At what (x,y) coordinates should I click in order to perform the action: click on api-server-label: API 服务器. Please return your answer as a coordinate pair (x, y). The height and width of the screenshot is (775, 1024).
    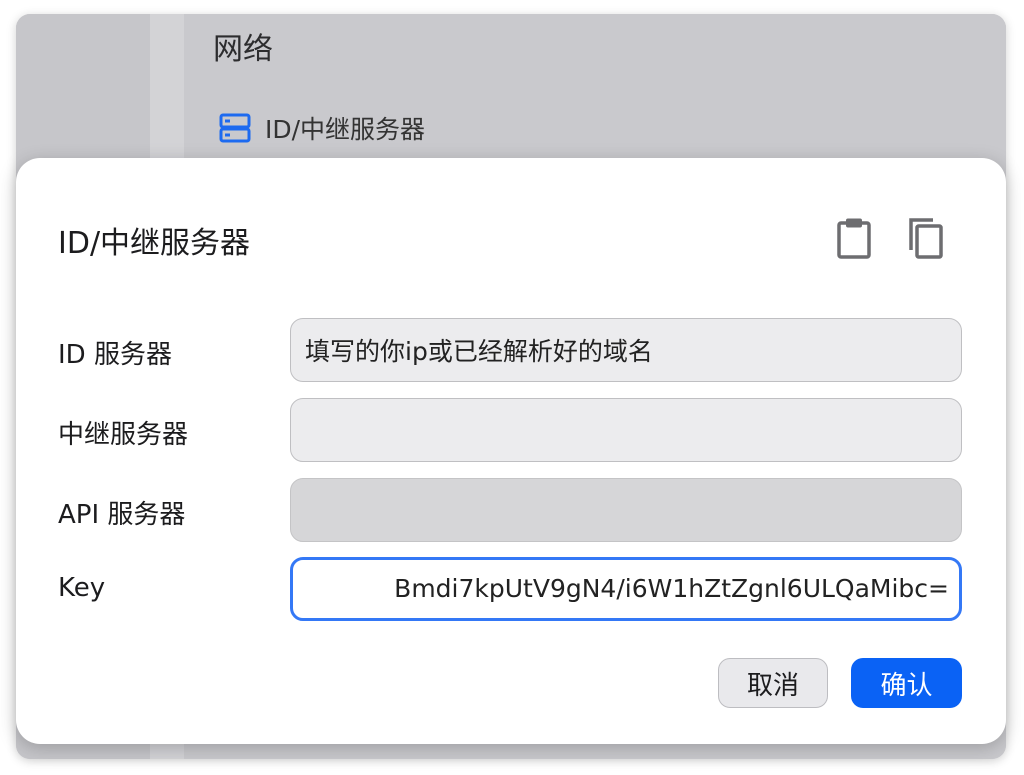
    Looking at the image, I should click on (122, 515).